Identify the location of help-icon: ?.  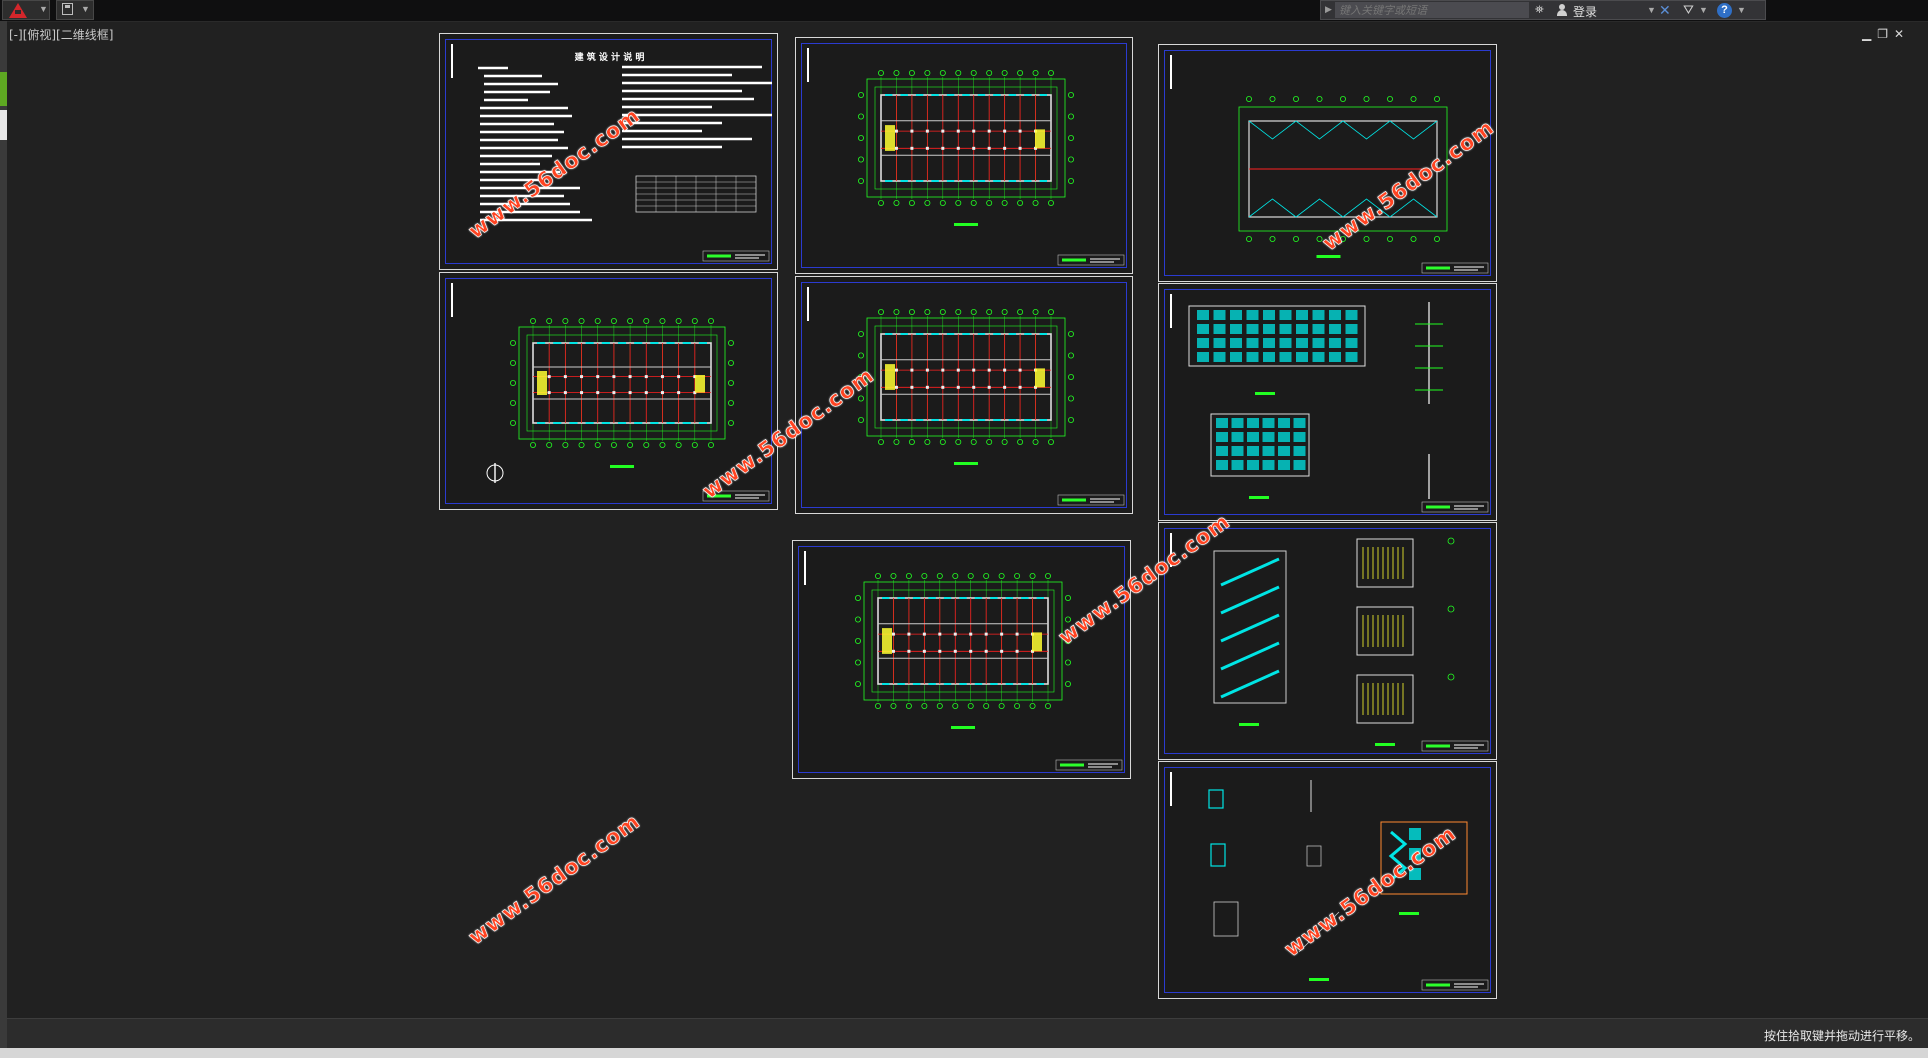
(1724, 10).